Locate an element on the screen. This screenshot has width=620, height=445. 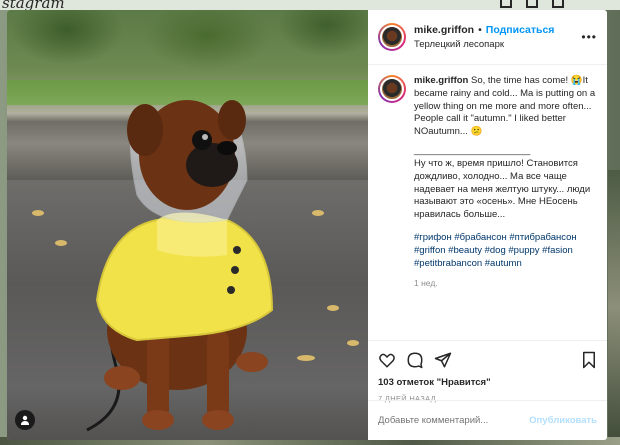
publish-button: Опубликовать is located at coordinates (563, 420).